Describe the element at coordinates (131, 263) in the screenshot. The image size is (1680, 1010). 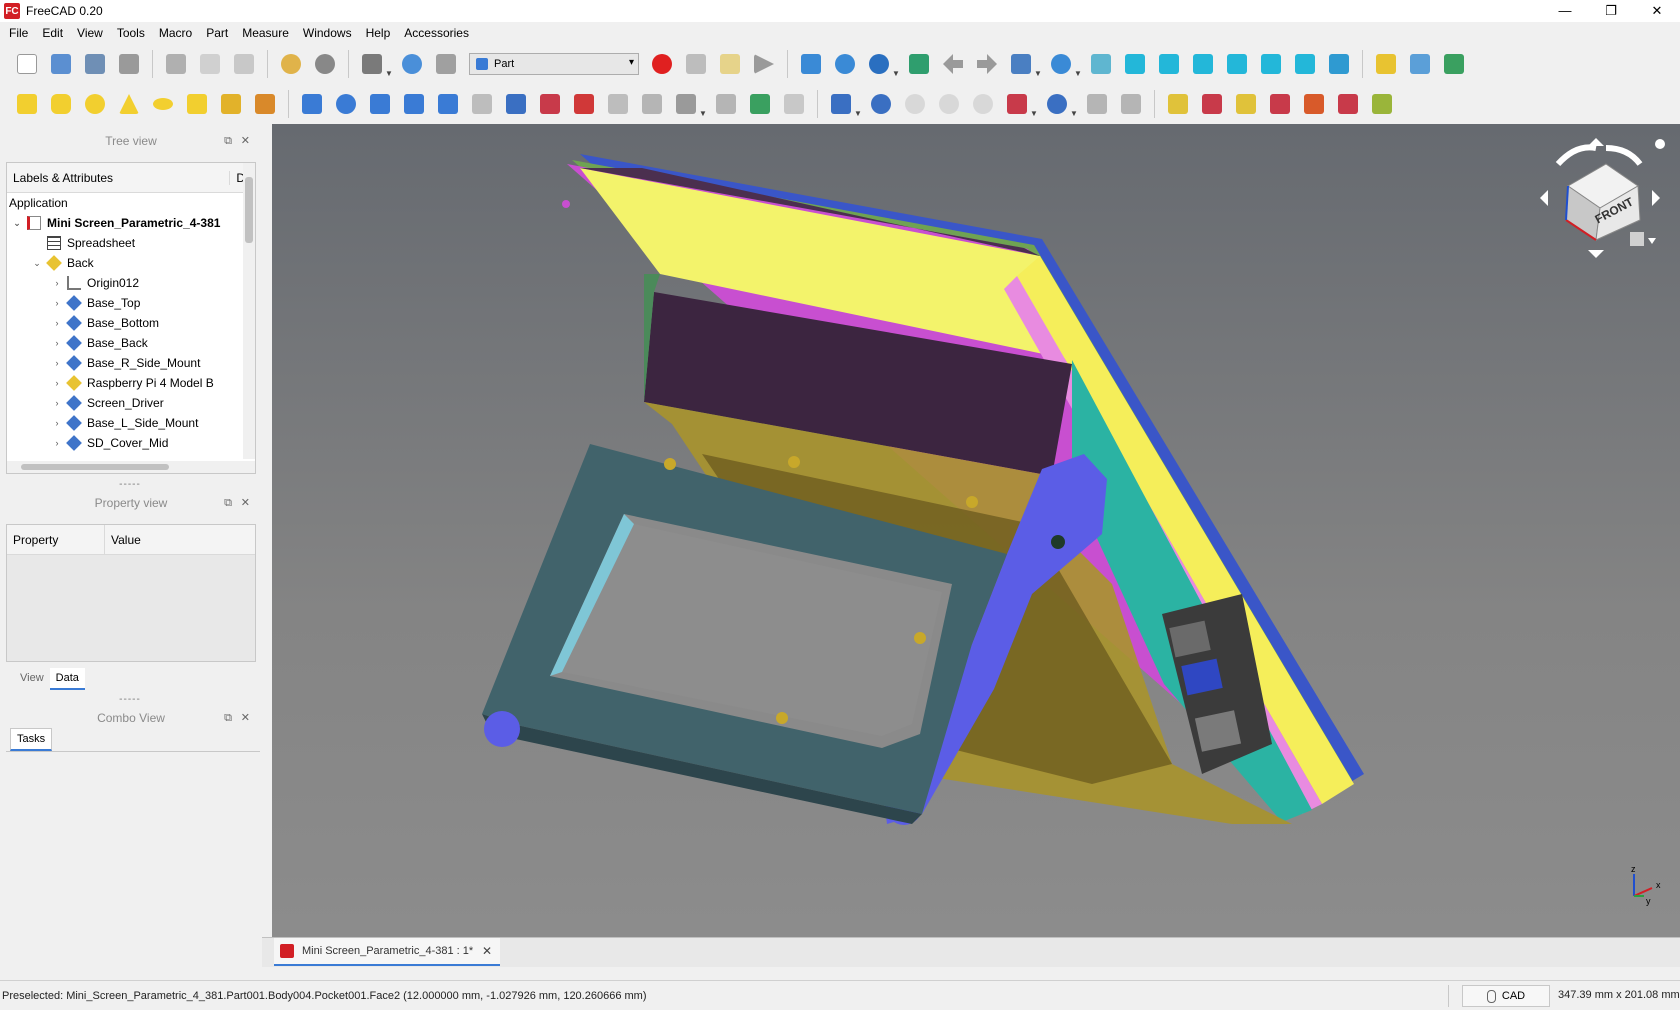
I see `tree-item: ⌄ Back` at that location.